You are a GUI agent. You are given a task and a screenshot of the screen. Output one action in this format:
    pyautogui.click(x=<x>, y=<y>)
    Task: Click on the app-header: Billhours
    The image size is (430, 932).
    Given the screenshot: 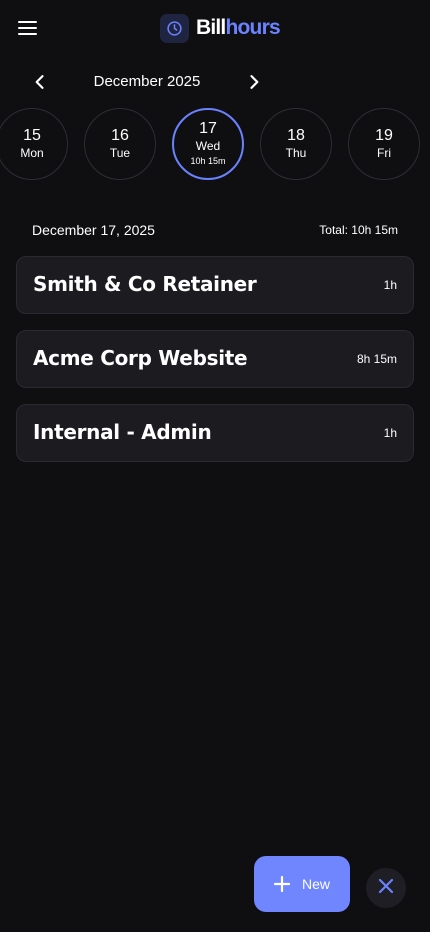 What is the action you would take?
    pyautogui.click(x=215, y=28)
    